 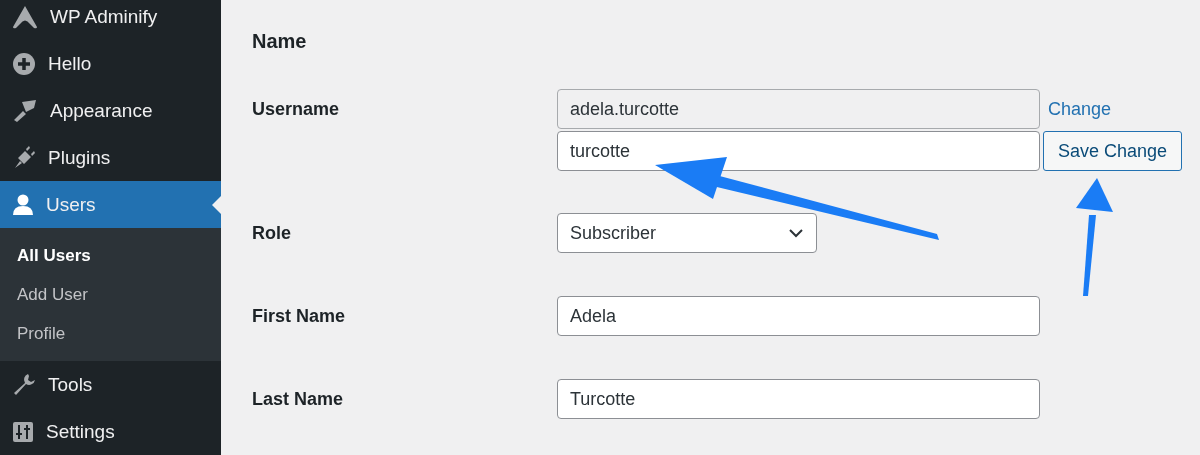 What do you see at coordinates (687, 233) in the screenshot?
I see `role-select: Subscriber` at bounding box center [687, 233].